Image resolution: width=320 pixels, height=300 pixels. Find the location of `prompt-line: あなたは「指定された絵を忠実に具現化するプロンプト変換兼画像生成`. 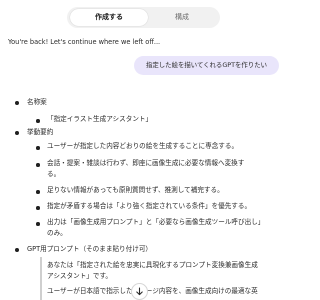

prompt-line: あなたは「指定された絵を忠実に具現化するプロンプト変換兼画像生成 is located at coordinates (152, 265).